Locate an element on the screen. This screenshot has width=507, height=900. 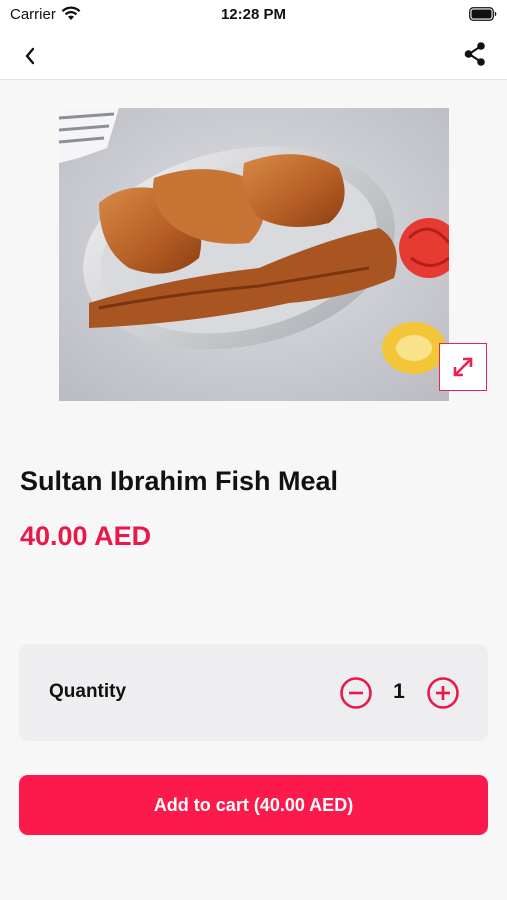
clock: 12:28 PM is located at coordinates (253, 14).